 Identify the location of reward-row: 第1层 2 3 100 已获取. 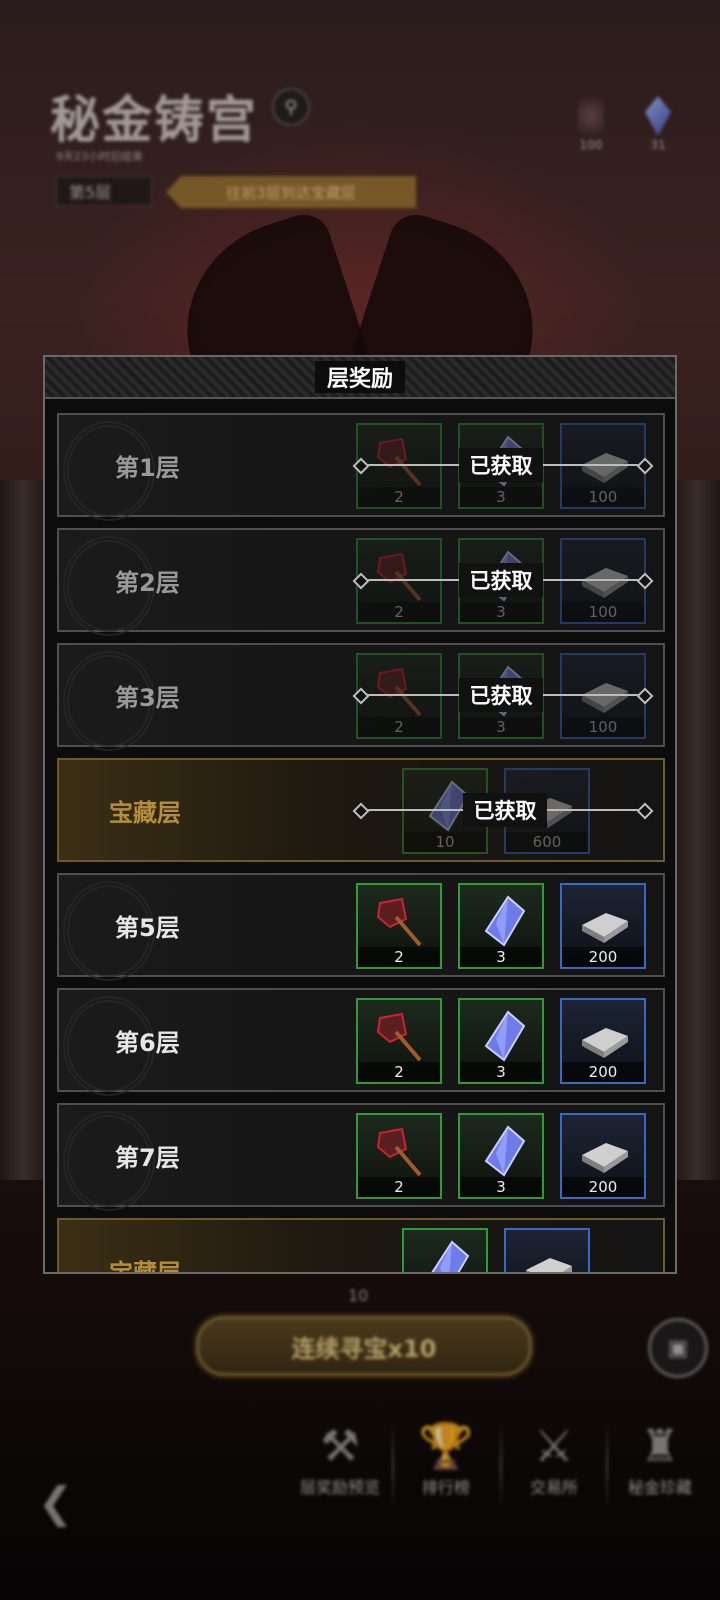
(361, 467).